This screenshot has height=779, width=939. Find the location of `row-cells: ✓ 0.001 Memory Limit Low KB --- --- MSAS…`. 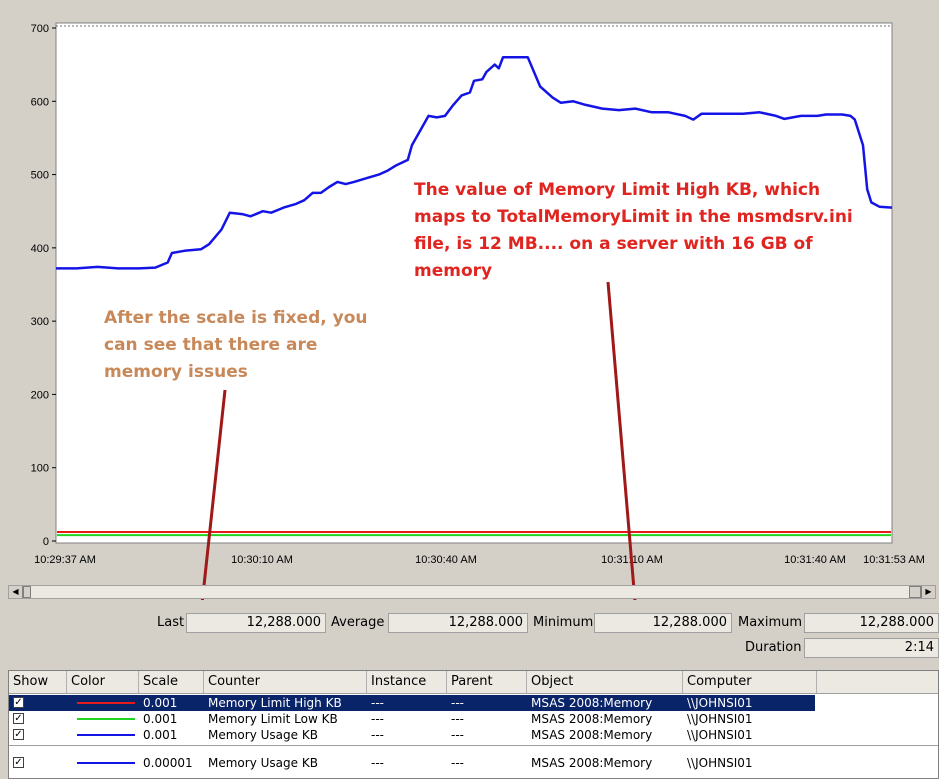

row-cells: ✓ 0.001 Memory Limit Low KB --- --- MSAS… is located at coordinates (412, 719).